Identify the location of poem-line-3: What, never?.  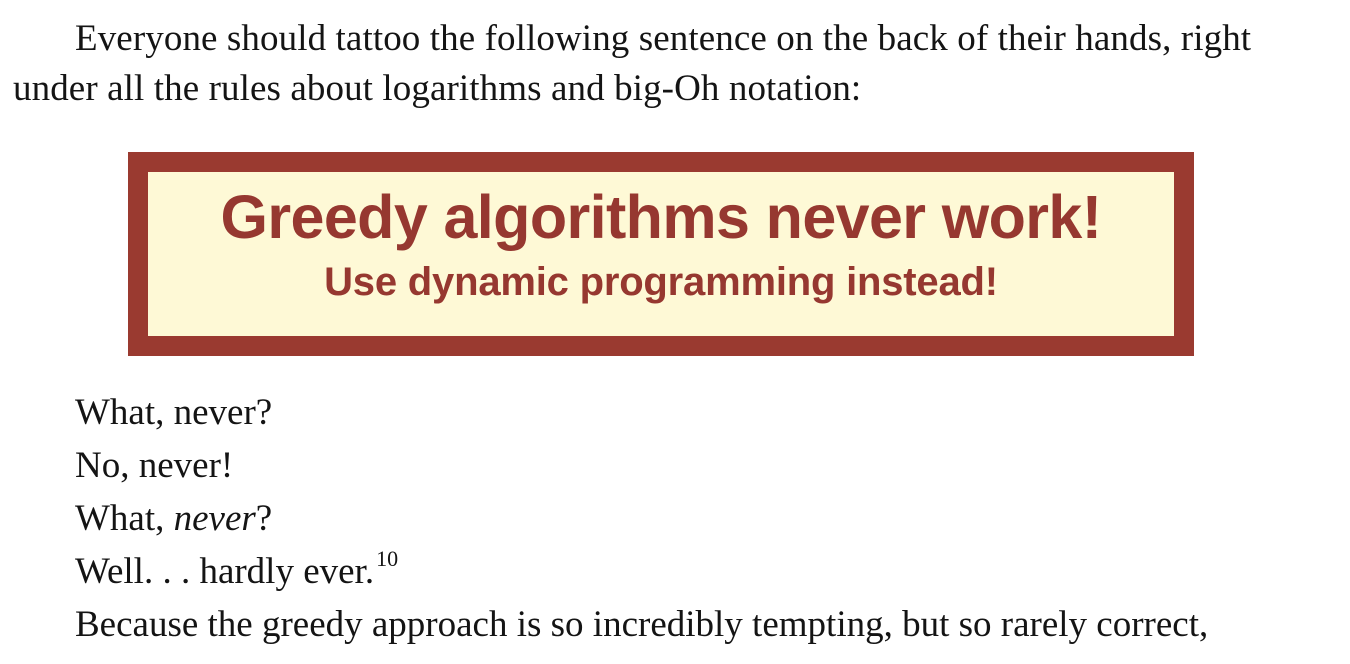
(641, 518).